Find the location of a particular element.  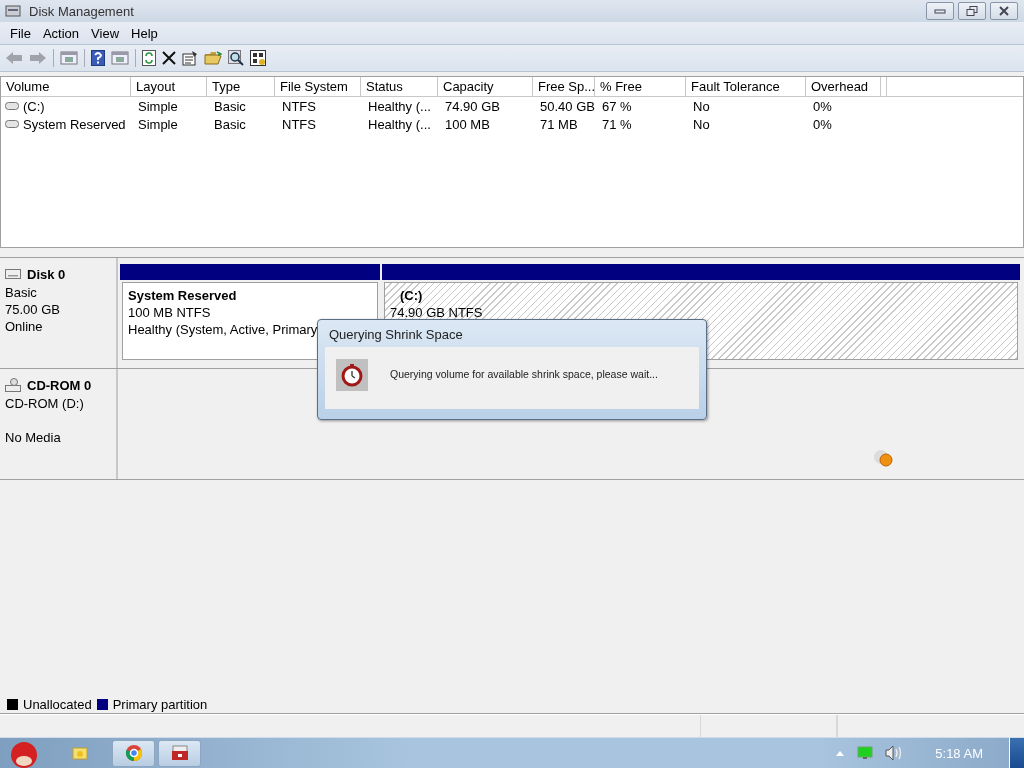

table-cell-text: 71 % is located at coordinates (617, 124).